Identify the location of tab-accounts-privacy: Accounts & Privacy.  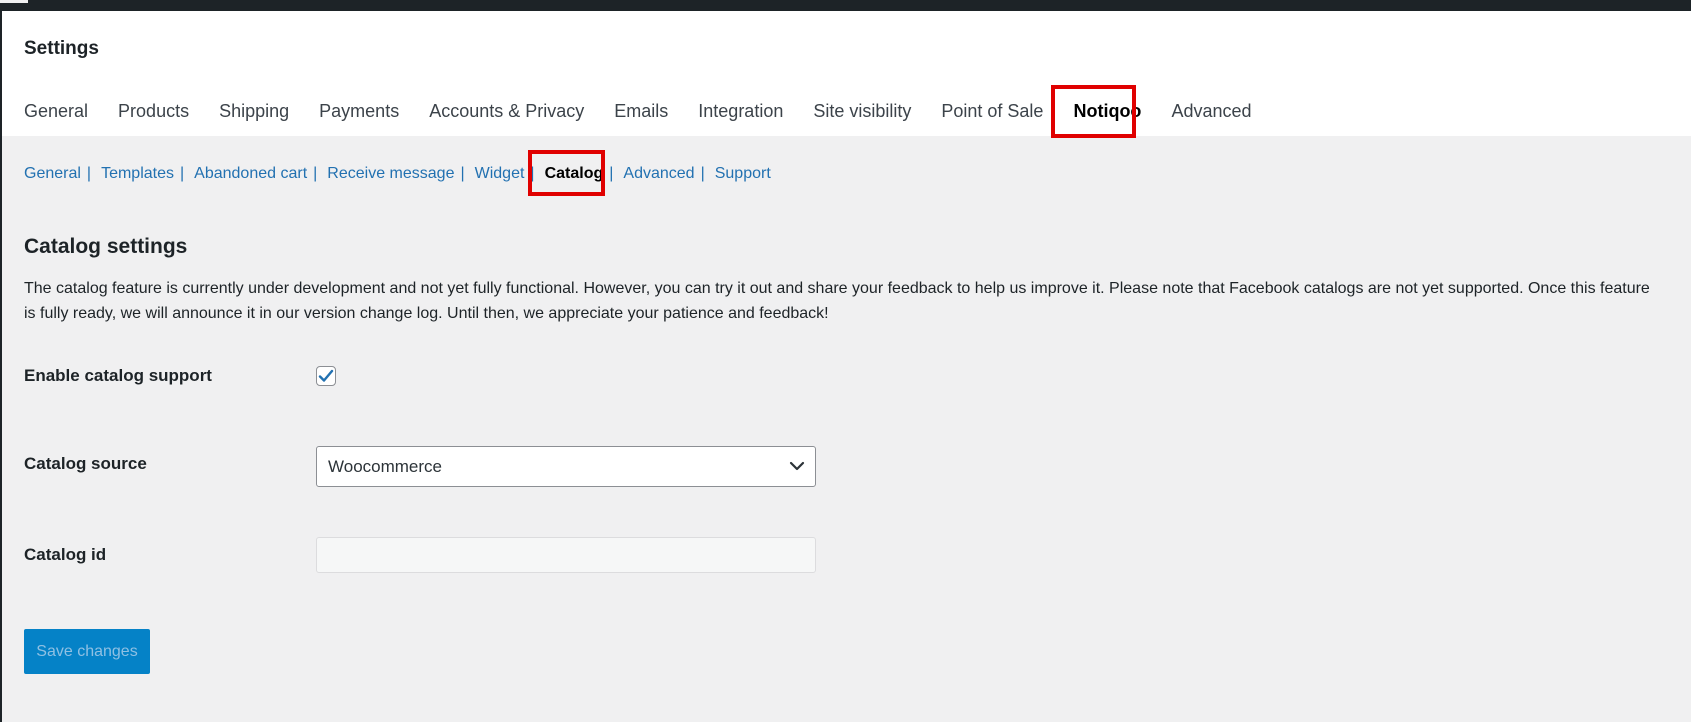
(506, 111).